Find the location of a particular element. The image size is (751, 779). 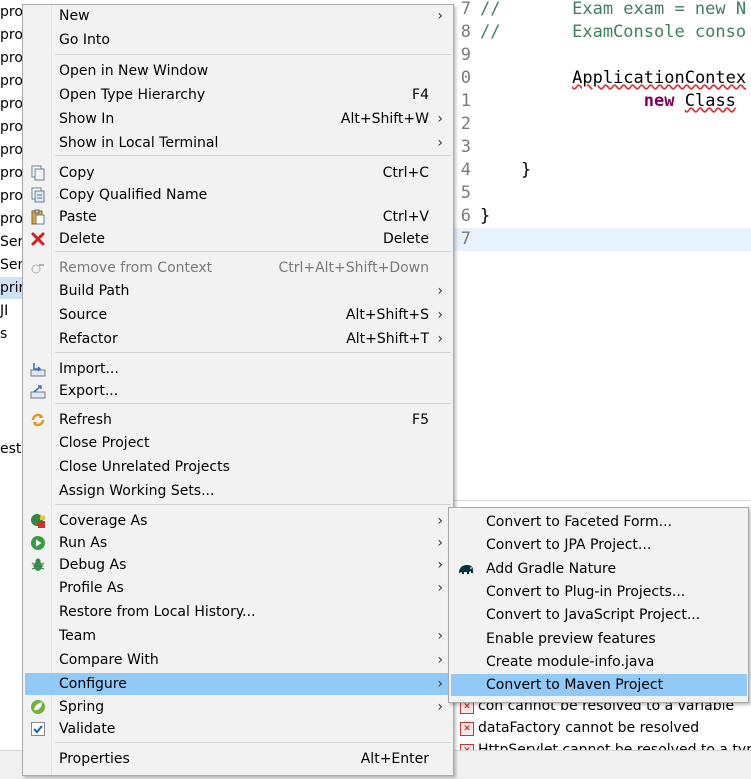

menu-item-label: Spring is located at coordinates (82, 707).